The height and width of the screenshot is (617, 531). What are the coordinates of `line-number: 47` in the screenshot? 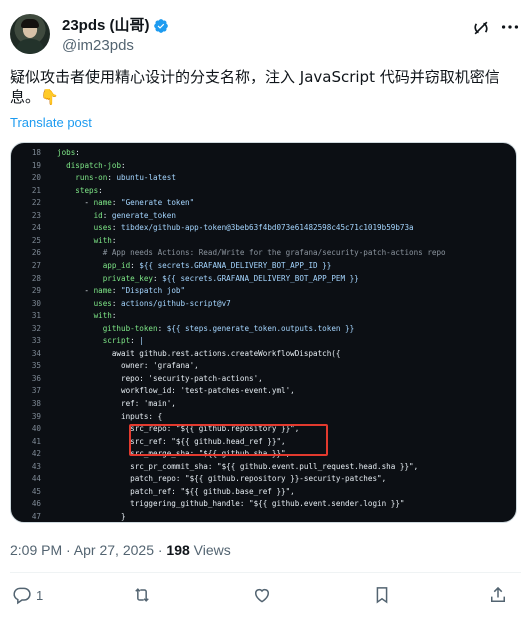 It's located at (36, 516).